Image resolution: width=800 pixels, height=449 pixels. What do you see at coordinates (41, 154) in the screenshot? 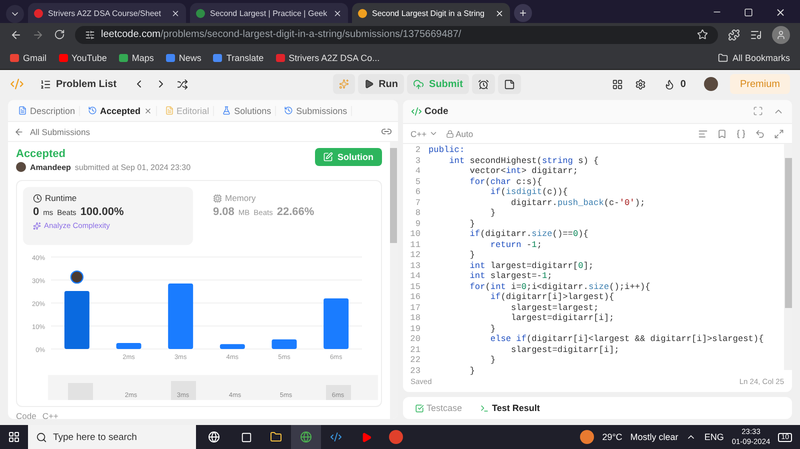
I see `submission-status: Accepted` at bounding box center [41, 154].